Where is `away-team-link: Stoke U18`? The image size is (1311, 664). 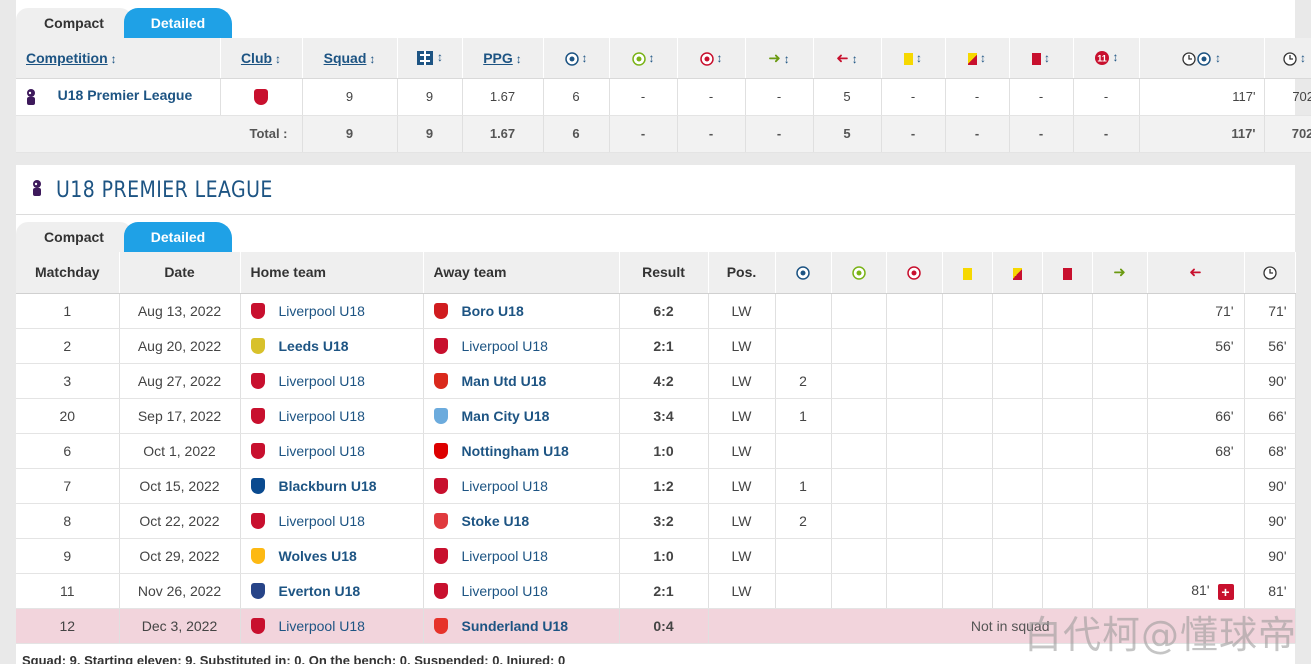
away-team-link: Stoke U18 is located at coordinates (496, 521).